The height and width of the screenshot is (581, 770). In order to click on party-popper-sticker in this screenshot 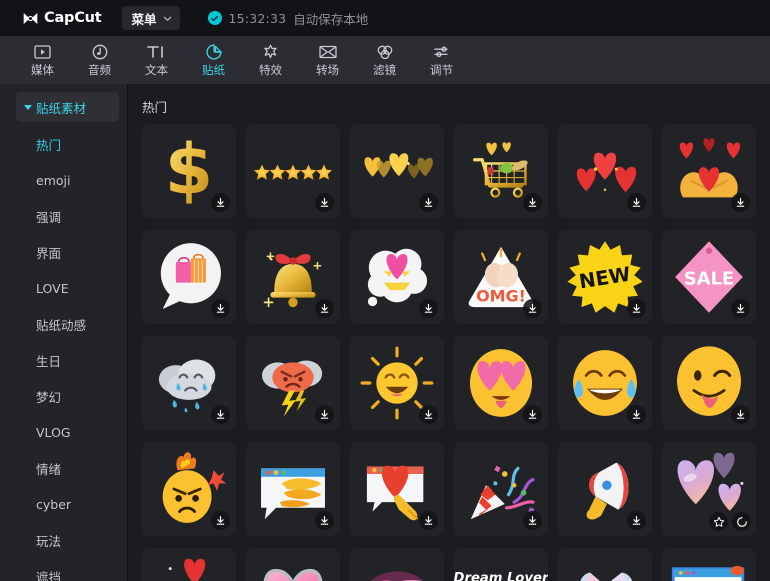, I will do `click(501, 489)`.